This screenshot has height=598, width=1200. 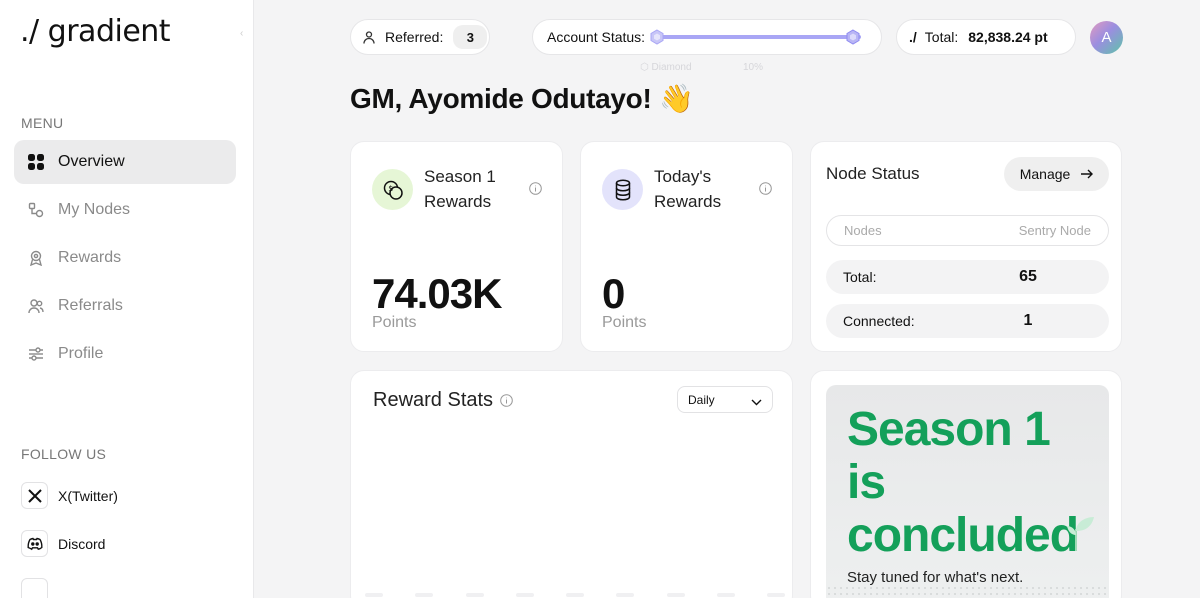 I want to click on manage-label: Manage, so click(x=1045, y=174).